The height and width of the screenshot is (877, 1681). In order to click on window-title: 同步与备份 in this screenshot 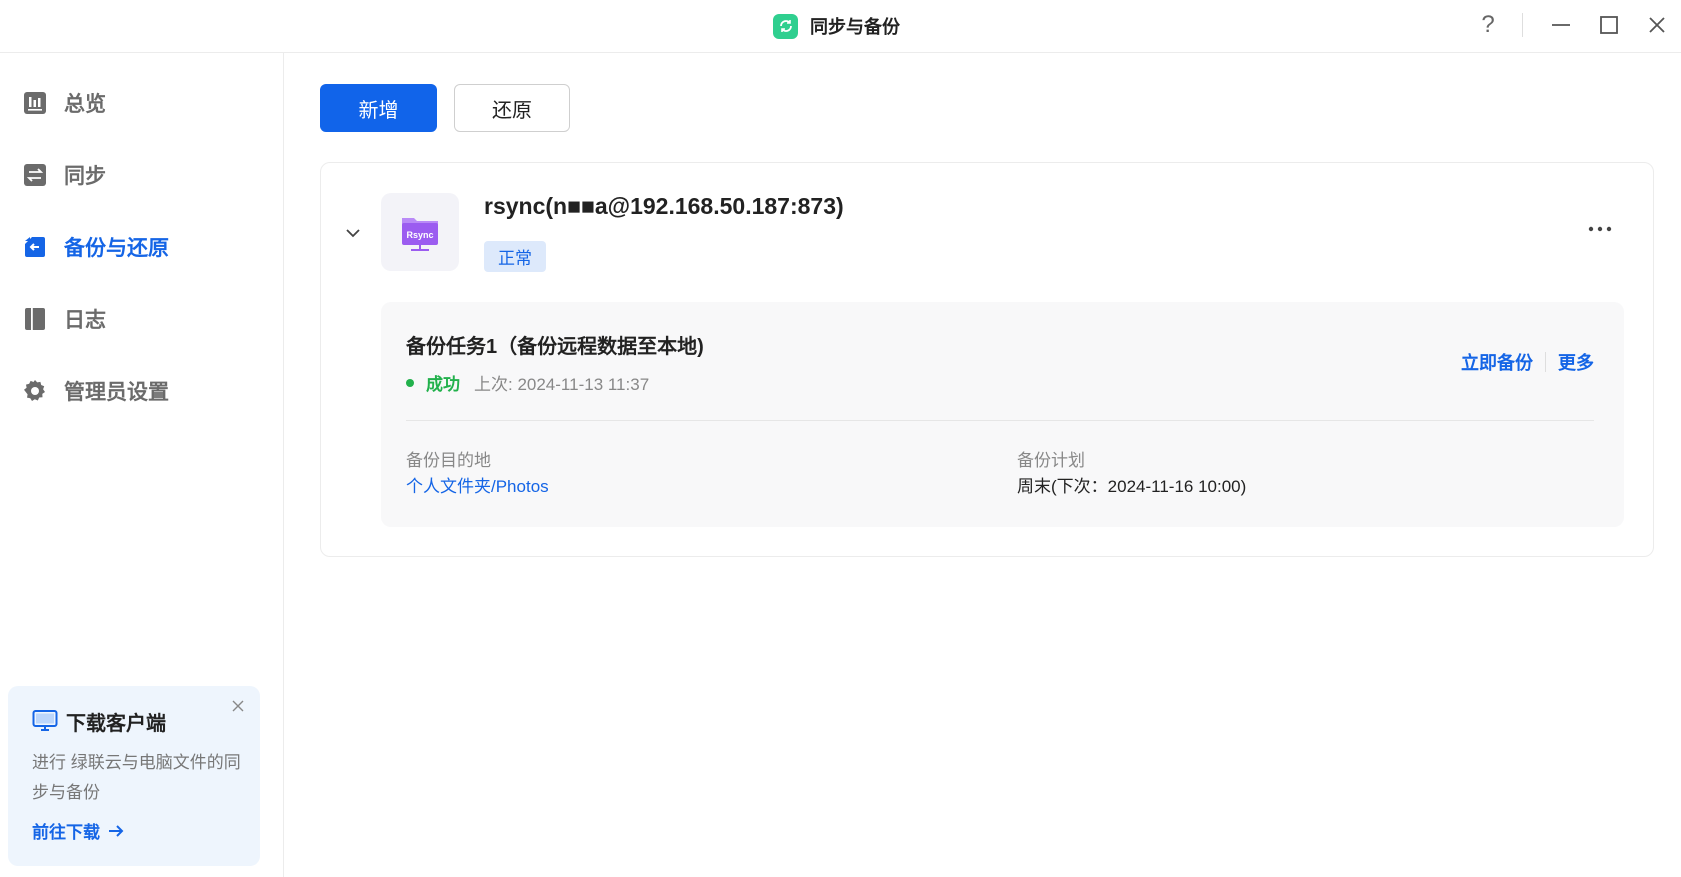, I will do `click(855, 27)`.